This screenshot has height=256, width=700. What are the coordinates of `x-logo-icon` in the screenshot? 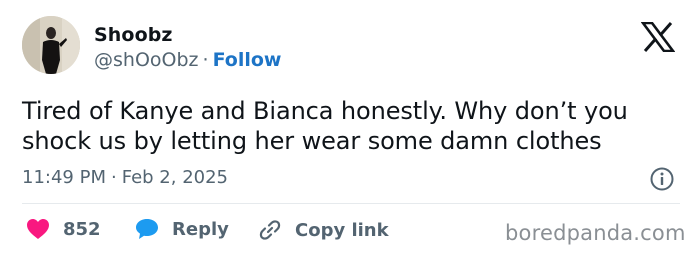 It's located at (658, 37).